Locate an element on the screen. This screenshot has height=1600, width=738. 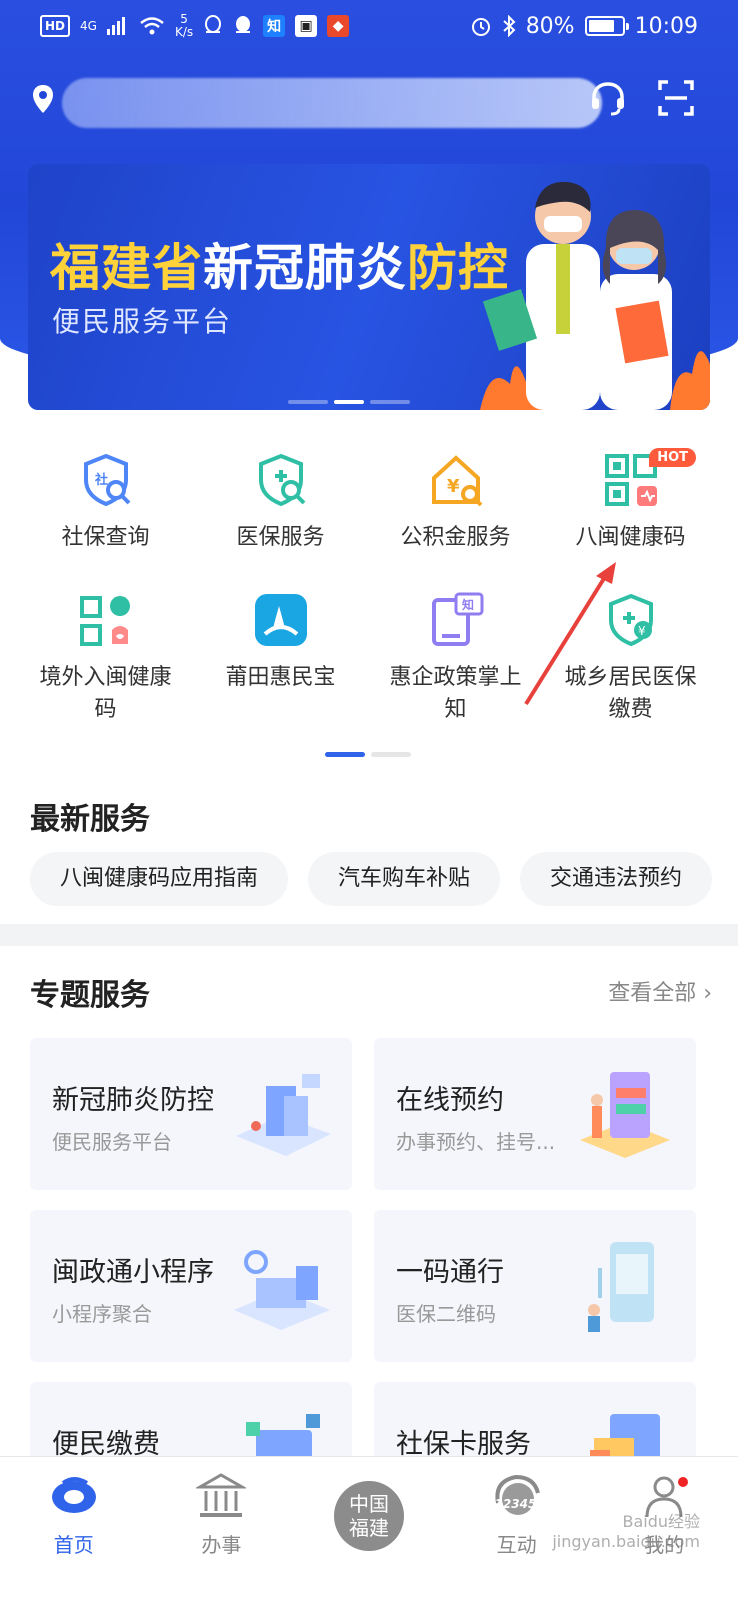
service-label: 社保查询 is located at coordinates (105, 537).